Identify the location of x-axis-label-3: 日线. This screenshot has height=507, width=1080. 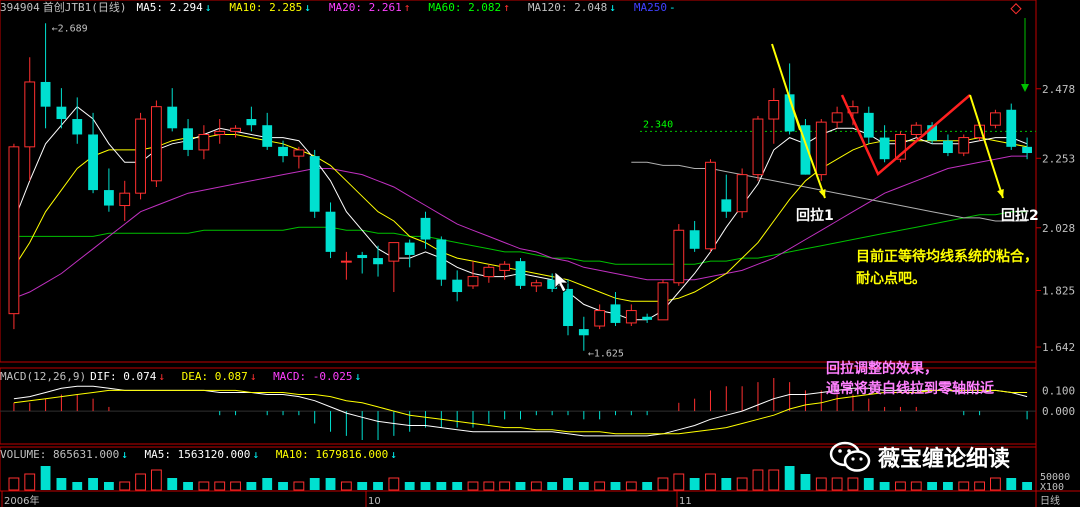
(1050, 500).